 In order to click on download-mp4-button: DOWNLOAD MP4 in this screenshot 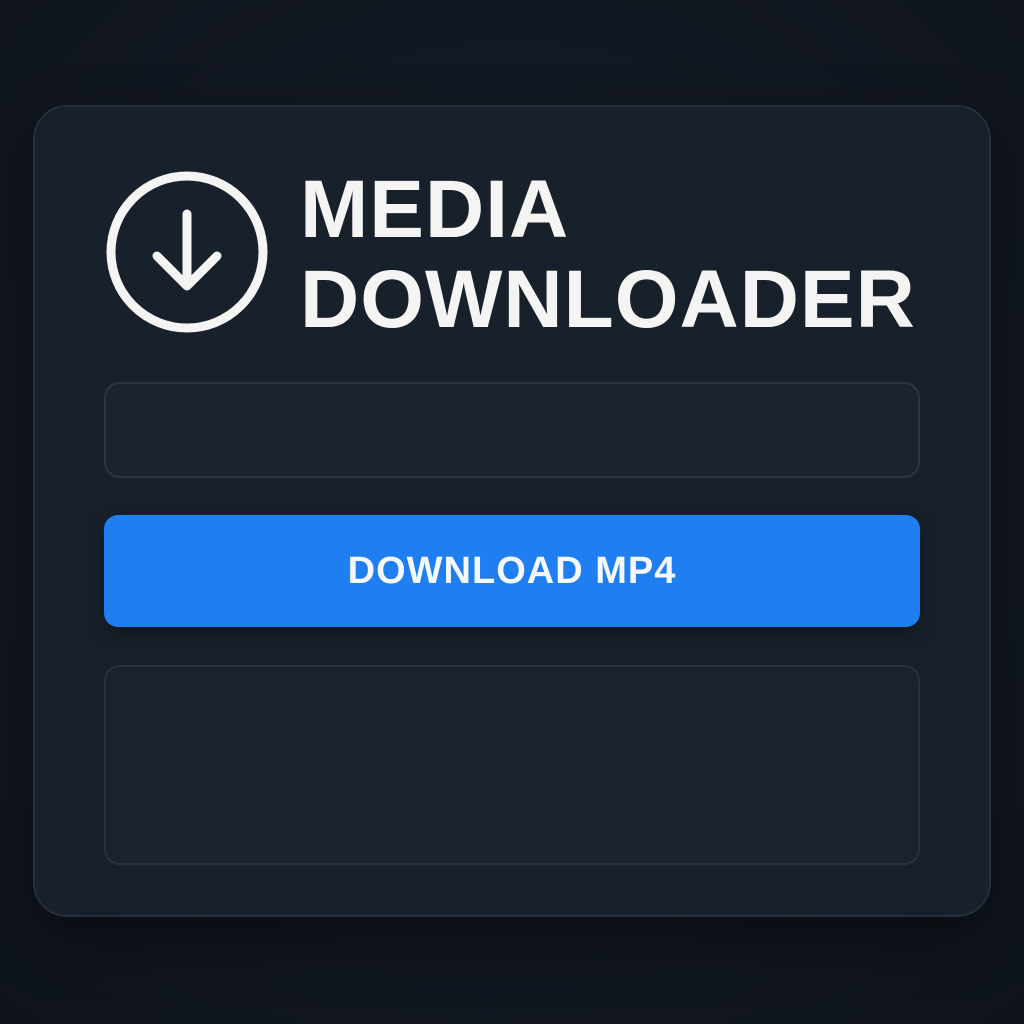, I will do `click(512, 571)`.